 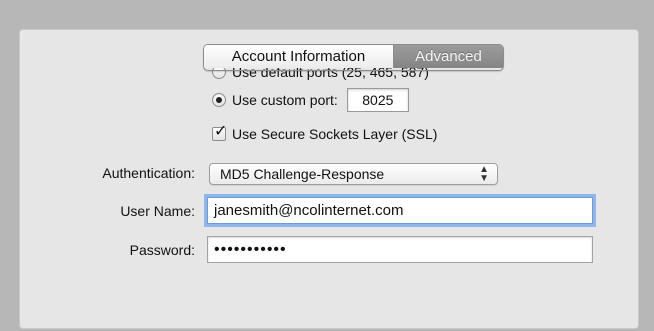 I want to click on authentication-value: MD5 Challenge-Response, so click(x=302, y=174).